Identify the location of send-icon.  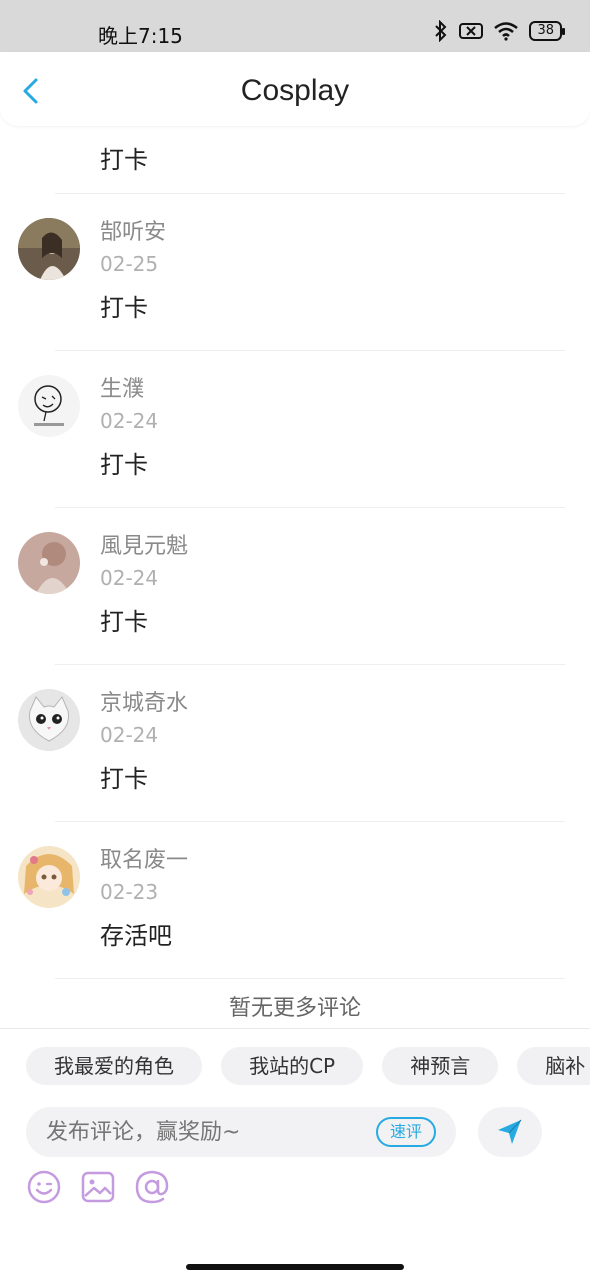
(510, 1131).